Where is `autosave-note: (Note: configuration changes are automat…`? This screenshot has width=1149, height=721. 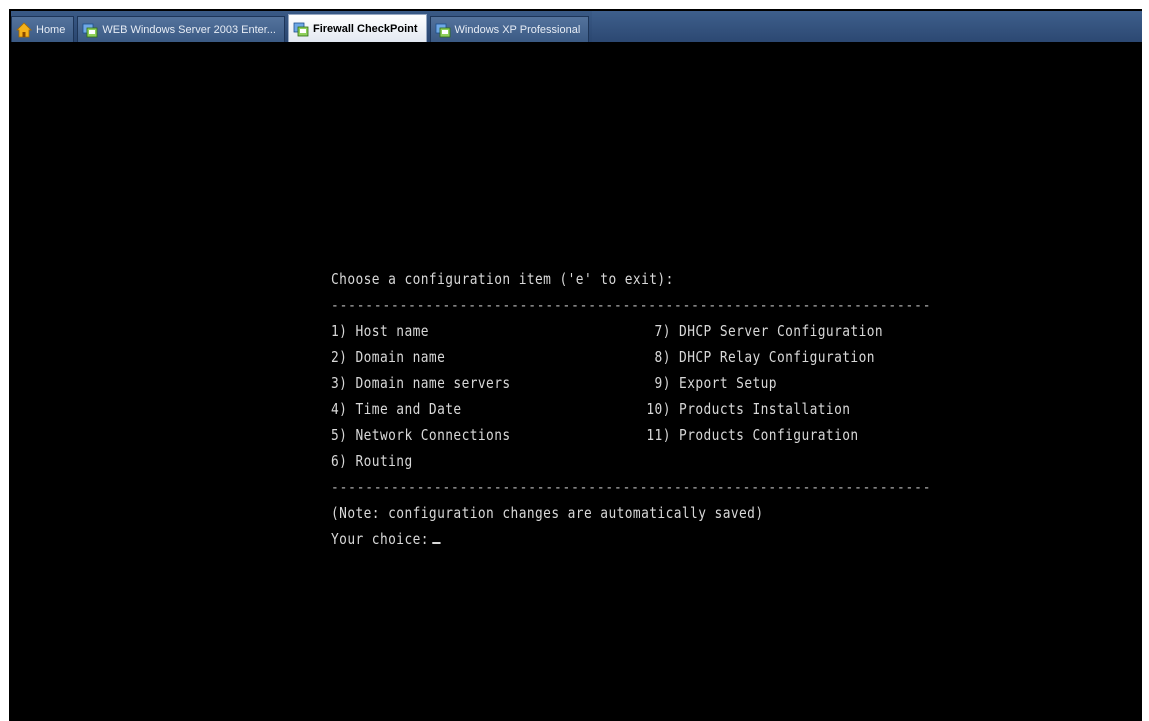
autosave-note: (Note: configuration changes are automat… is located at coordinates (547, 513).